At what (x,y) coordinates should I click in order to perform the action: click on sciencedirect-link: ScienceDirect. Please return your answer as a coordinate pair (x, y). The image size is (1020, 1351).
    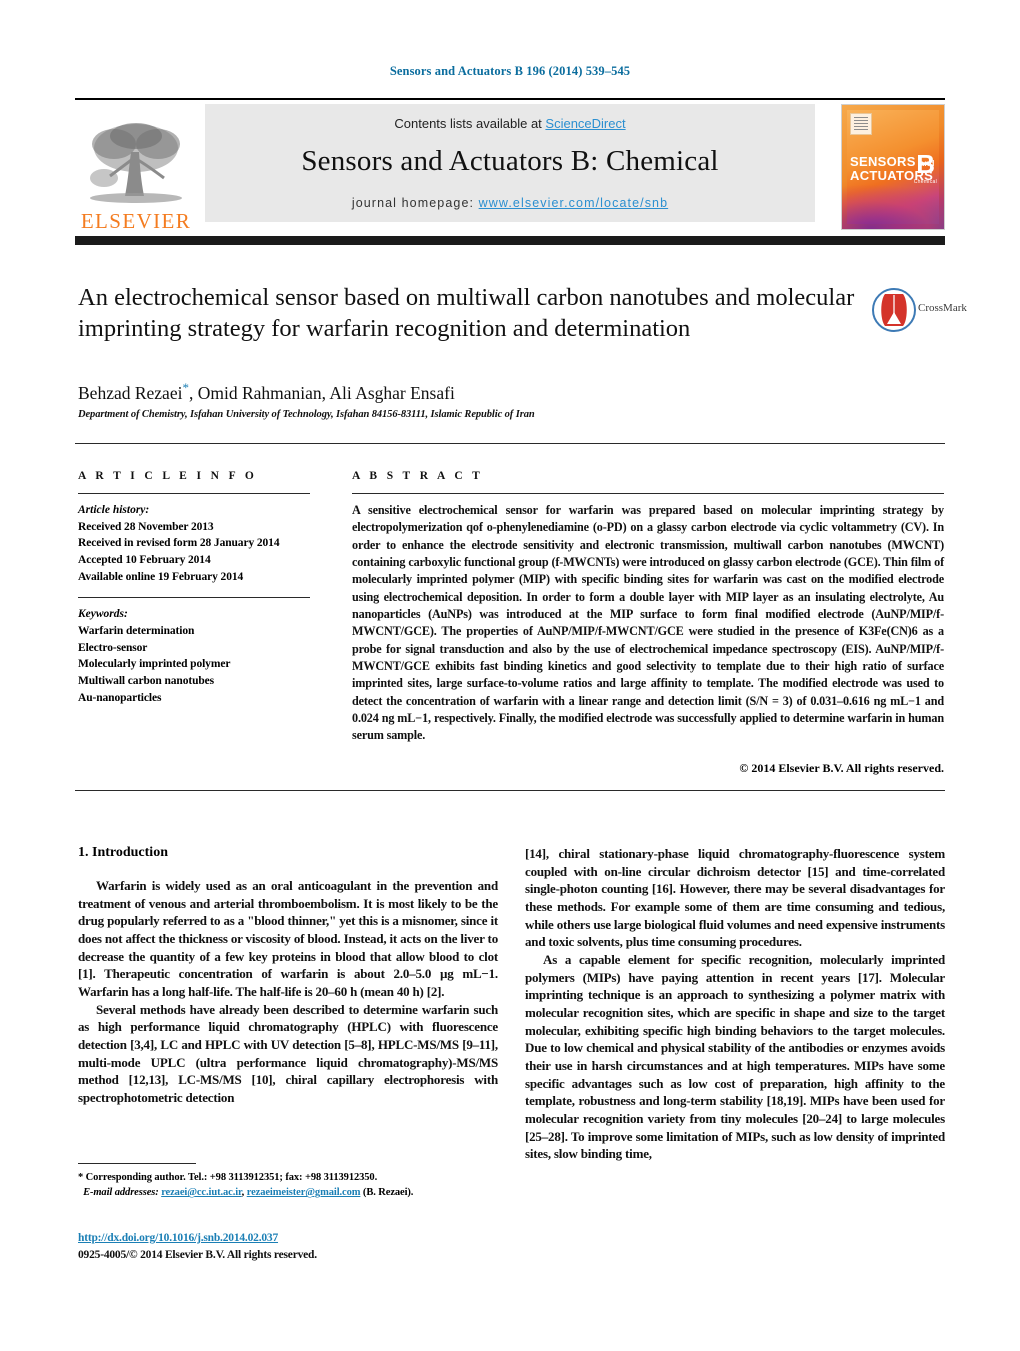
    Looking at the image, I should click on (585, 123).